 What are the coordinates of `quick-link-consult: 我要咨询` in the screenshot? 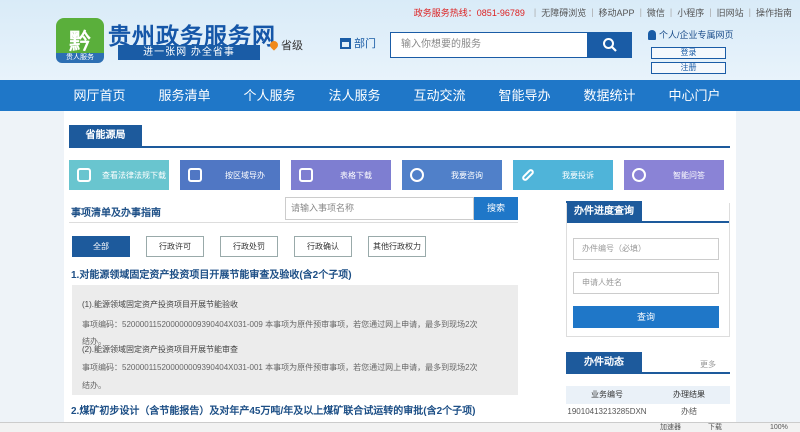 It's located at (452, 175).